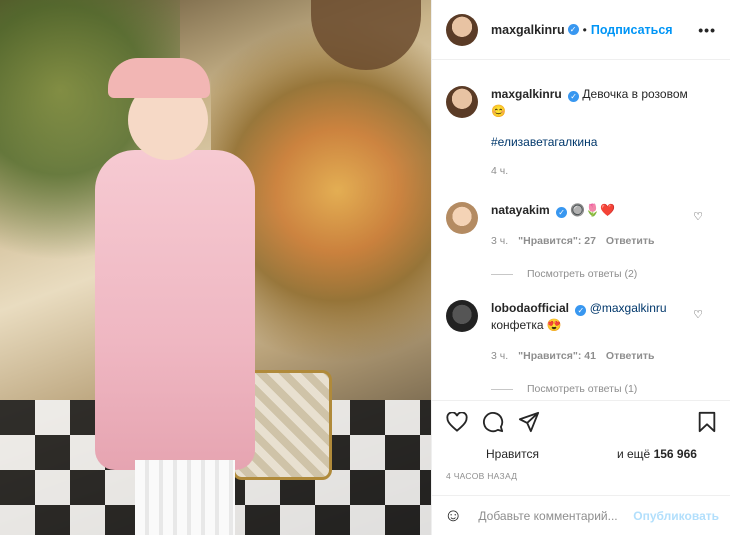 Image resolution: width=730 pixels, height=535 pixels. Describe the element at coordinates (544, 142) in the screenshot. I see `hashtag-link: #елизаветагалкина` at that location.